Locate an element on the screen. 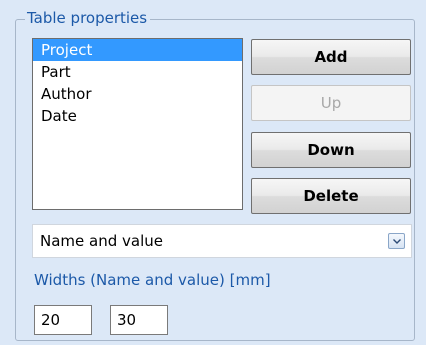 The width and height of the screenshot is (426, 345). dropdown-button is located at coordinates (396, 241).